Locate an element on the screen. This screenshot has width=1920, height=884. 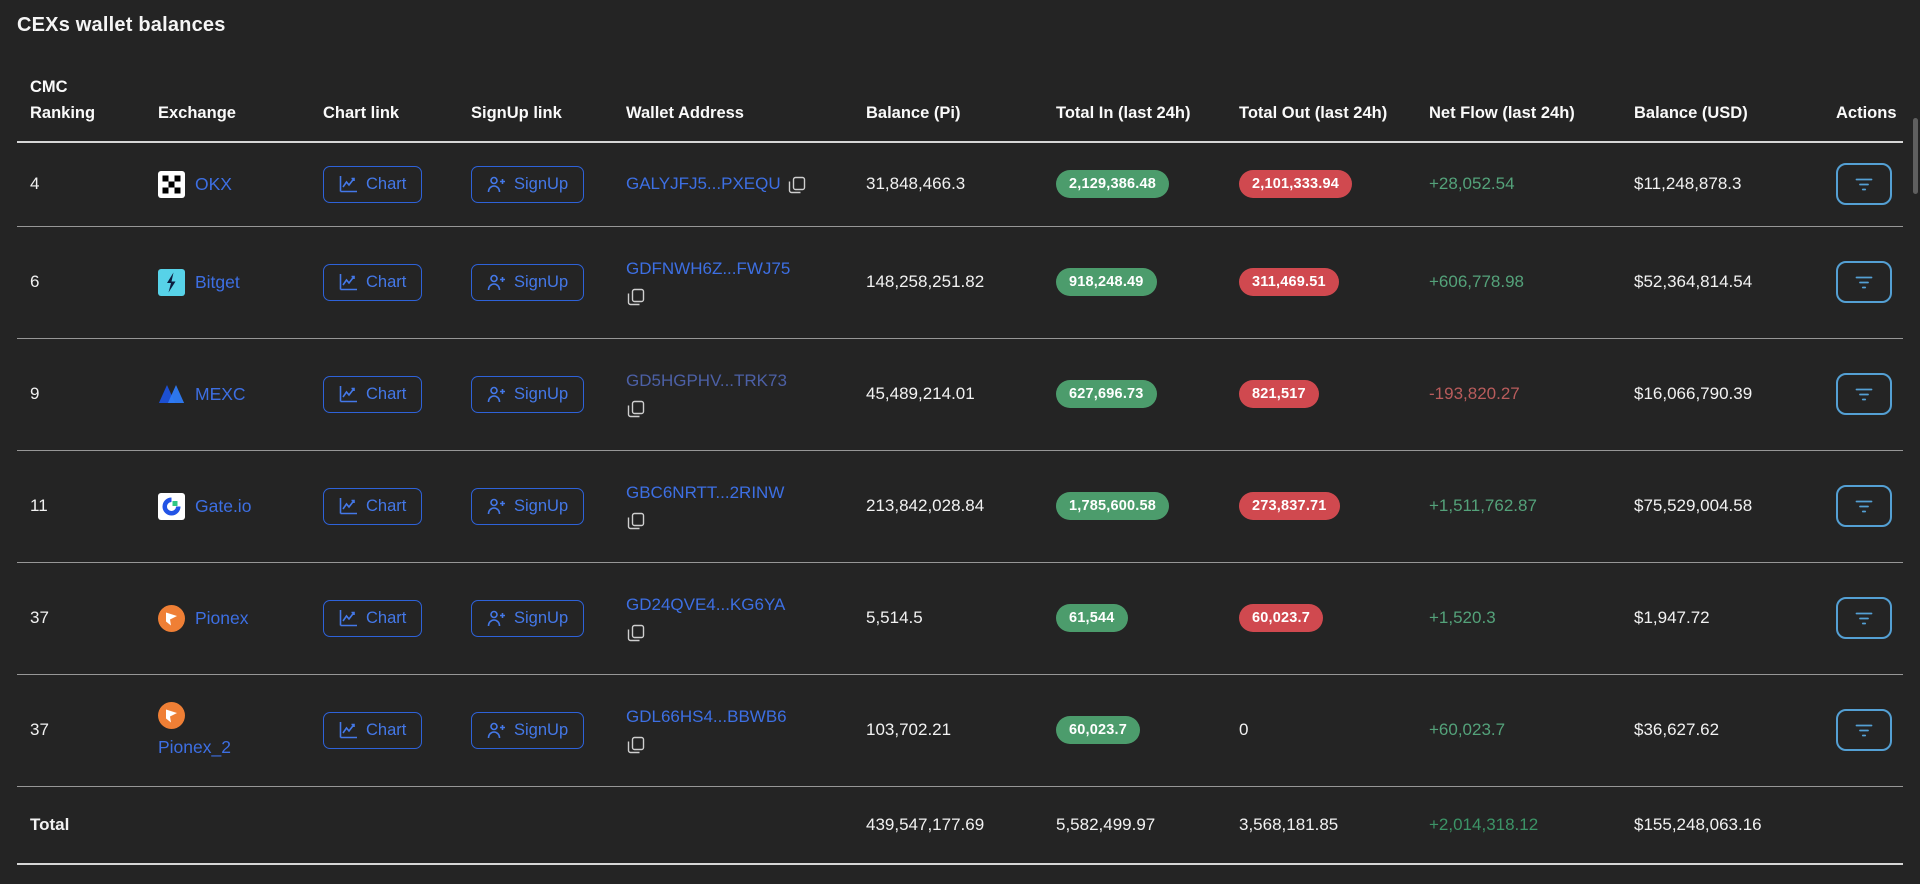
wallet-address-link: GBC6NRTT...2RINW is located at coordinates (705, 492).